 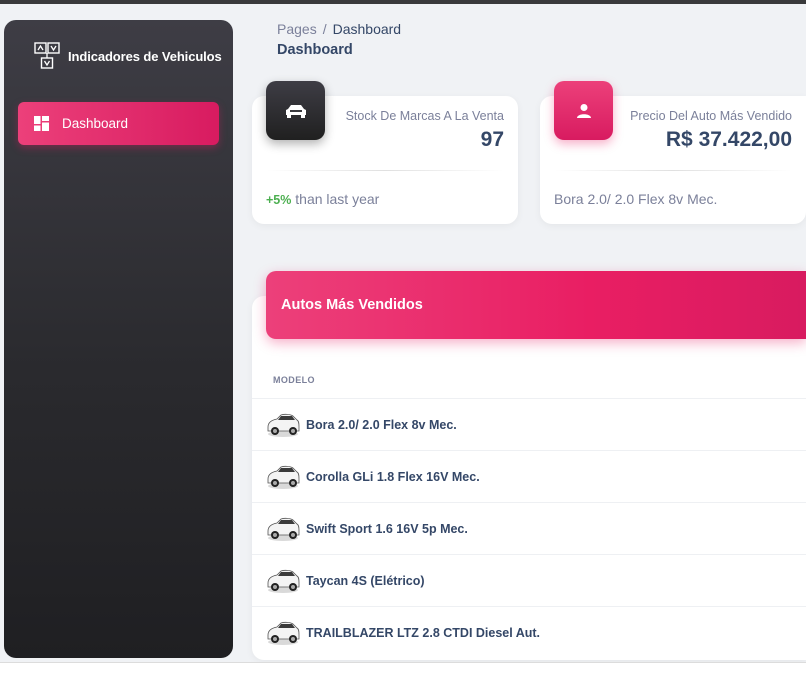 What do you see at coordinates (403, 2) in the screenshot?
I see `window-top-bar` at bounding box center [403, 2].